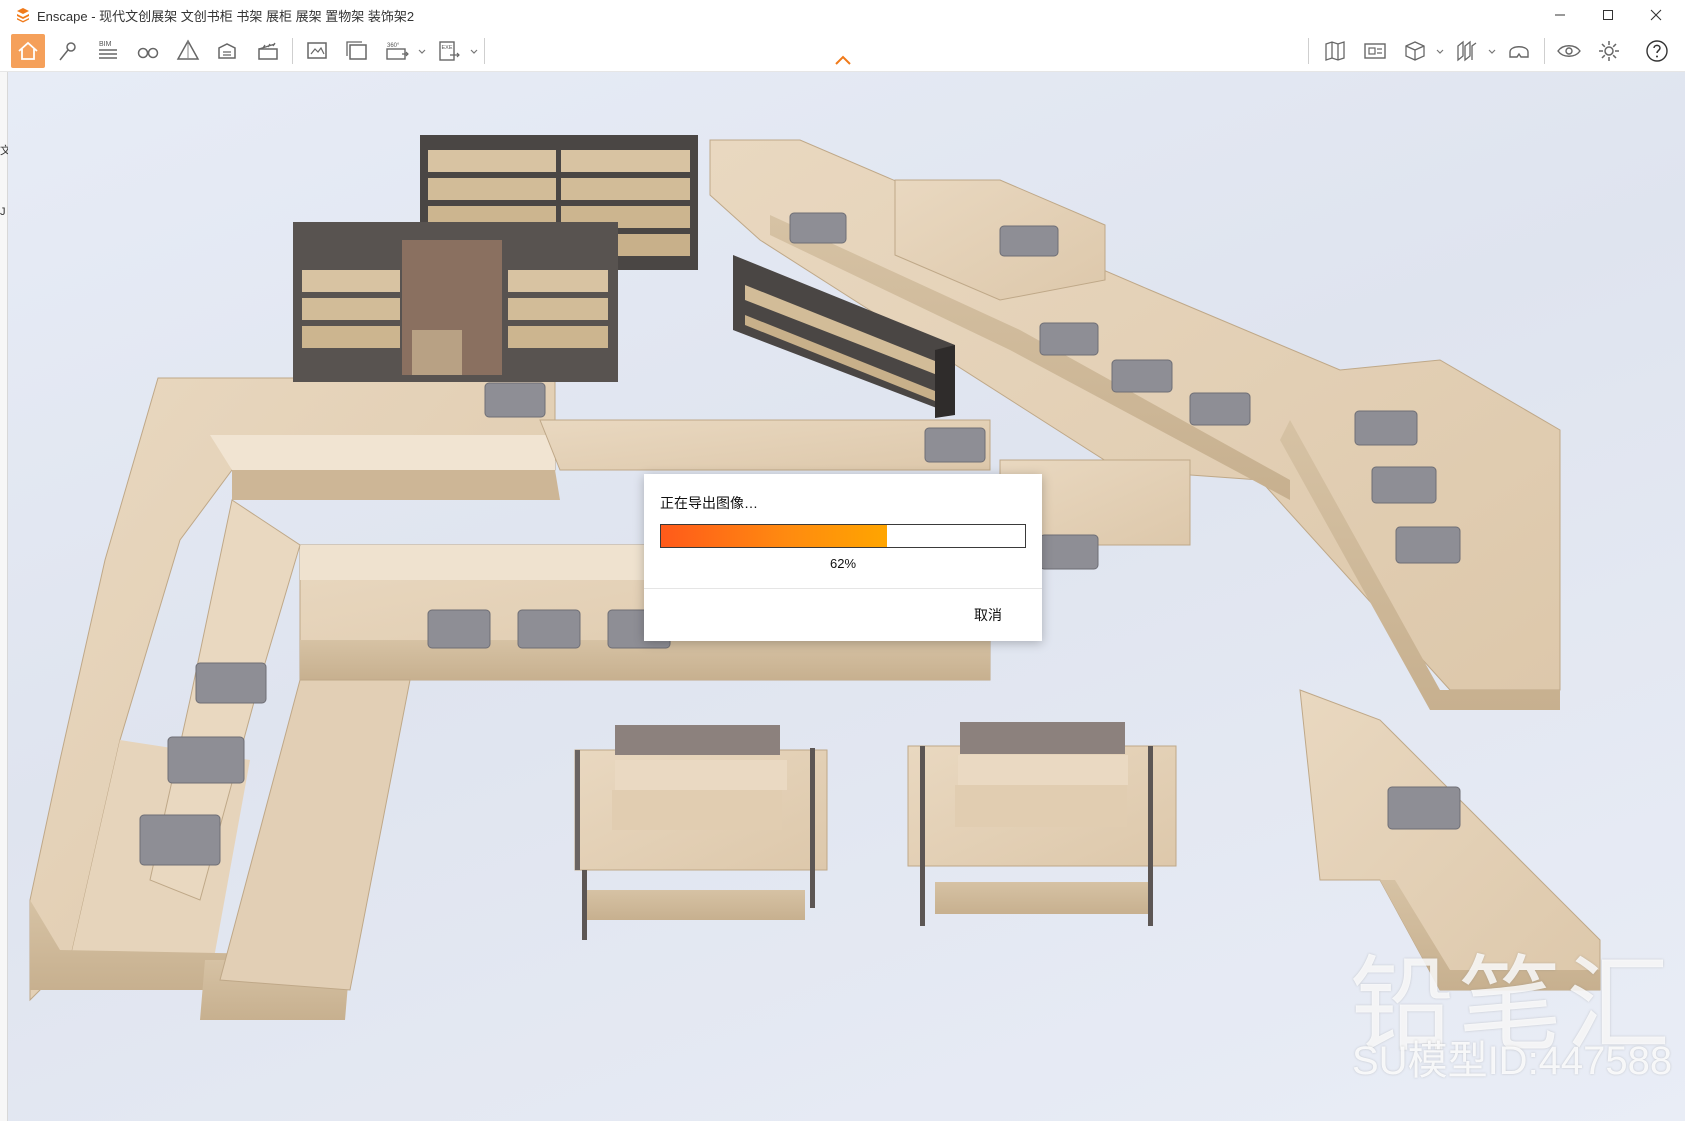 The image size is (1685, 1121). Describe the element at coordinates (843, 588) in the screenshot. I see `dialog-divider` at that location.